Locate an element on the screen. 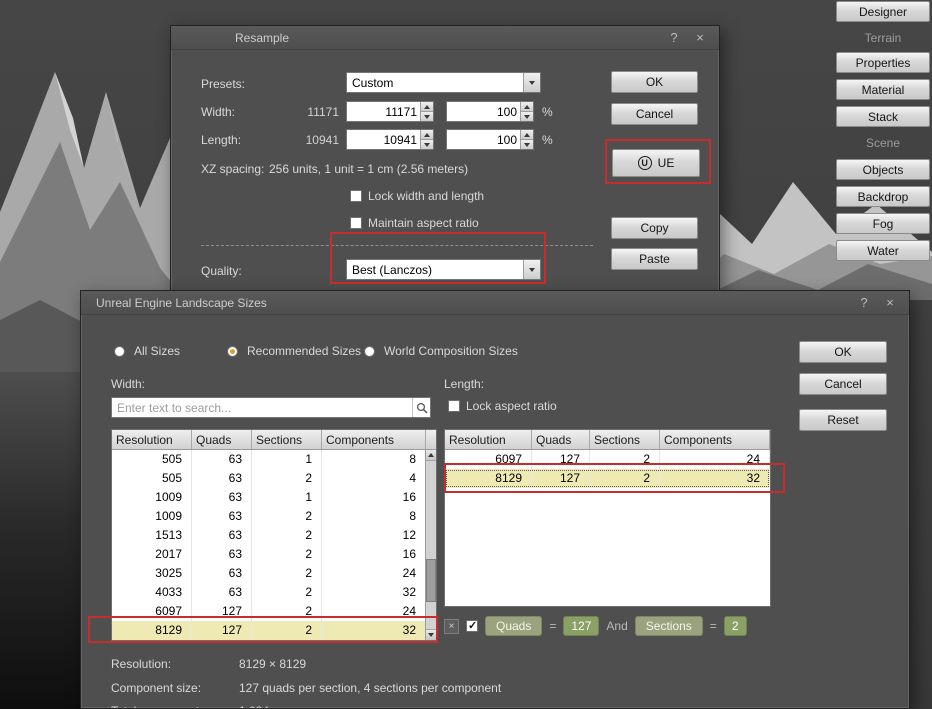  table-row: 4033 63 2 32 is located at coordinates (274, 592).